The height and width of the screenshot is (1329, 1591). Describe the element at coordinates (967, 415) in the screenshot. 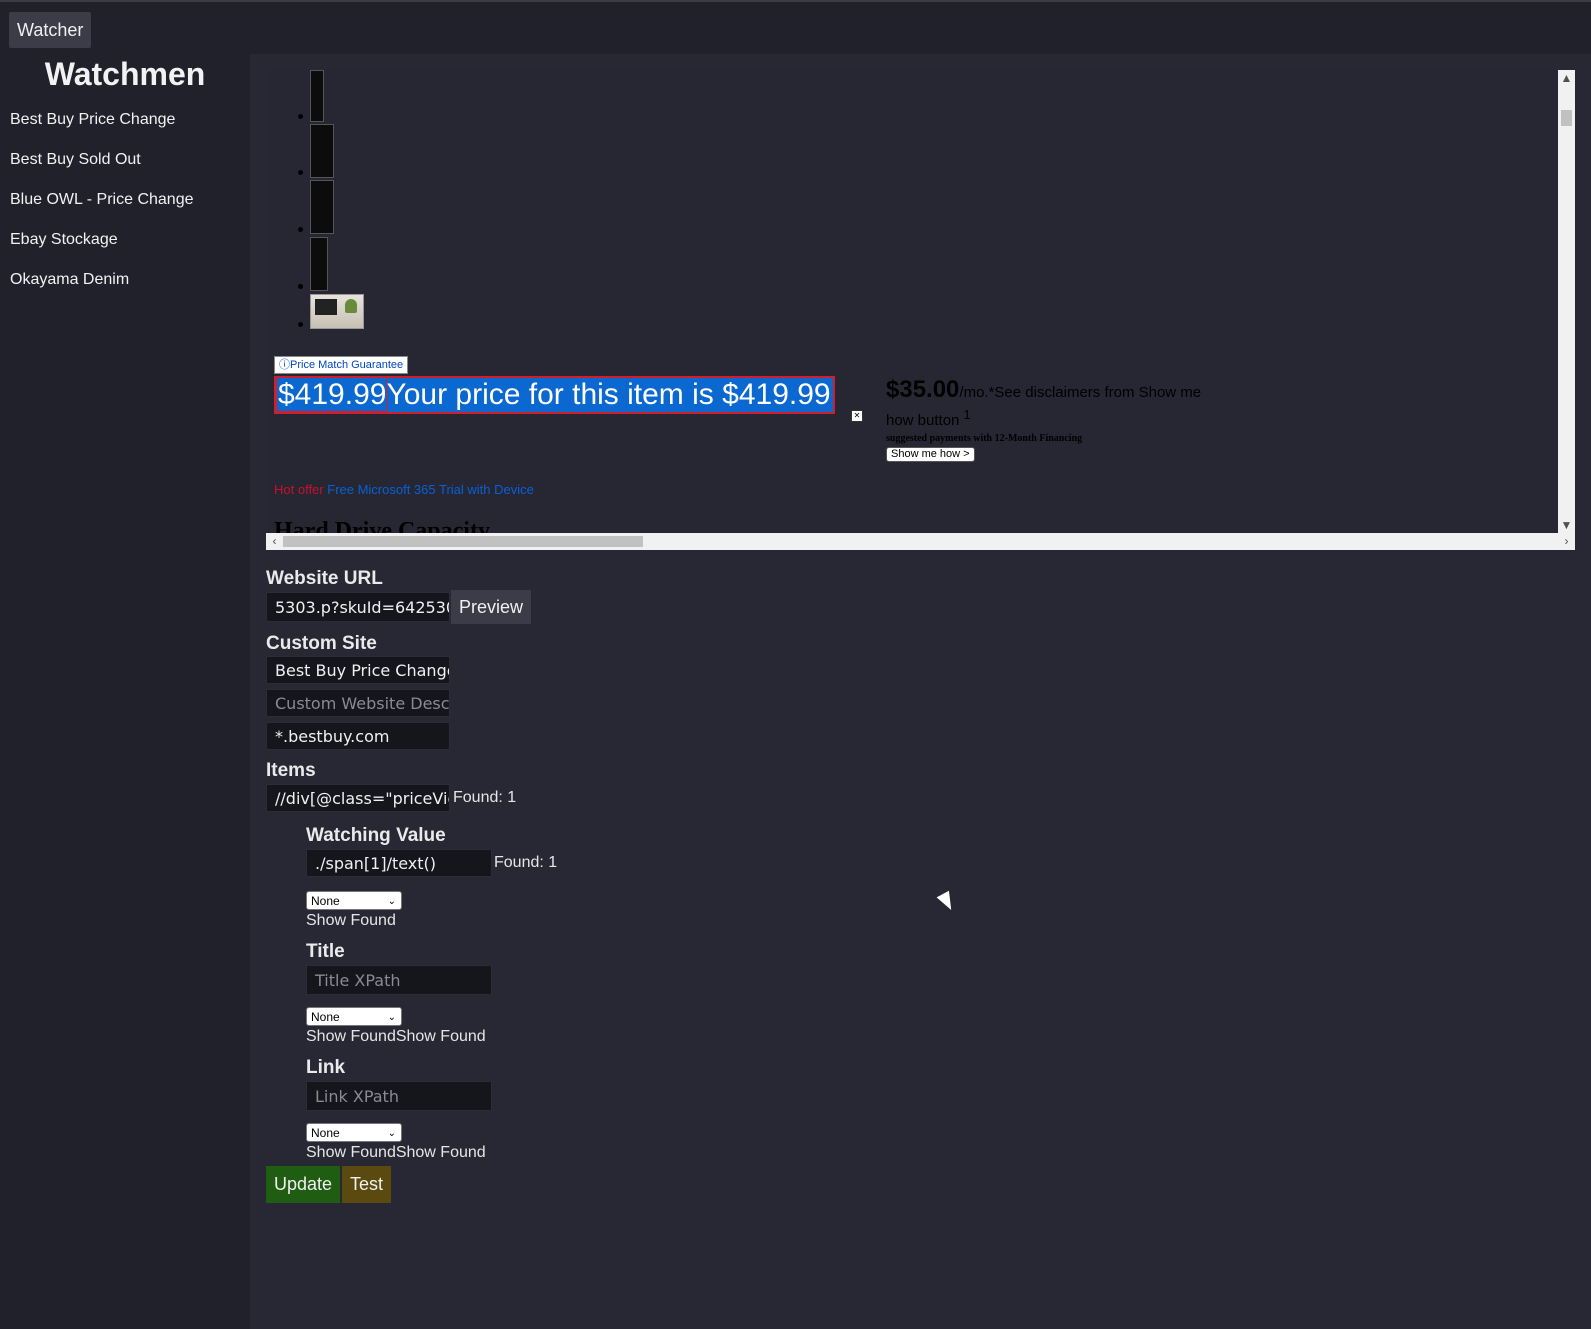

I see `footnote-mark: 1` at that location.